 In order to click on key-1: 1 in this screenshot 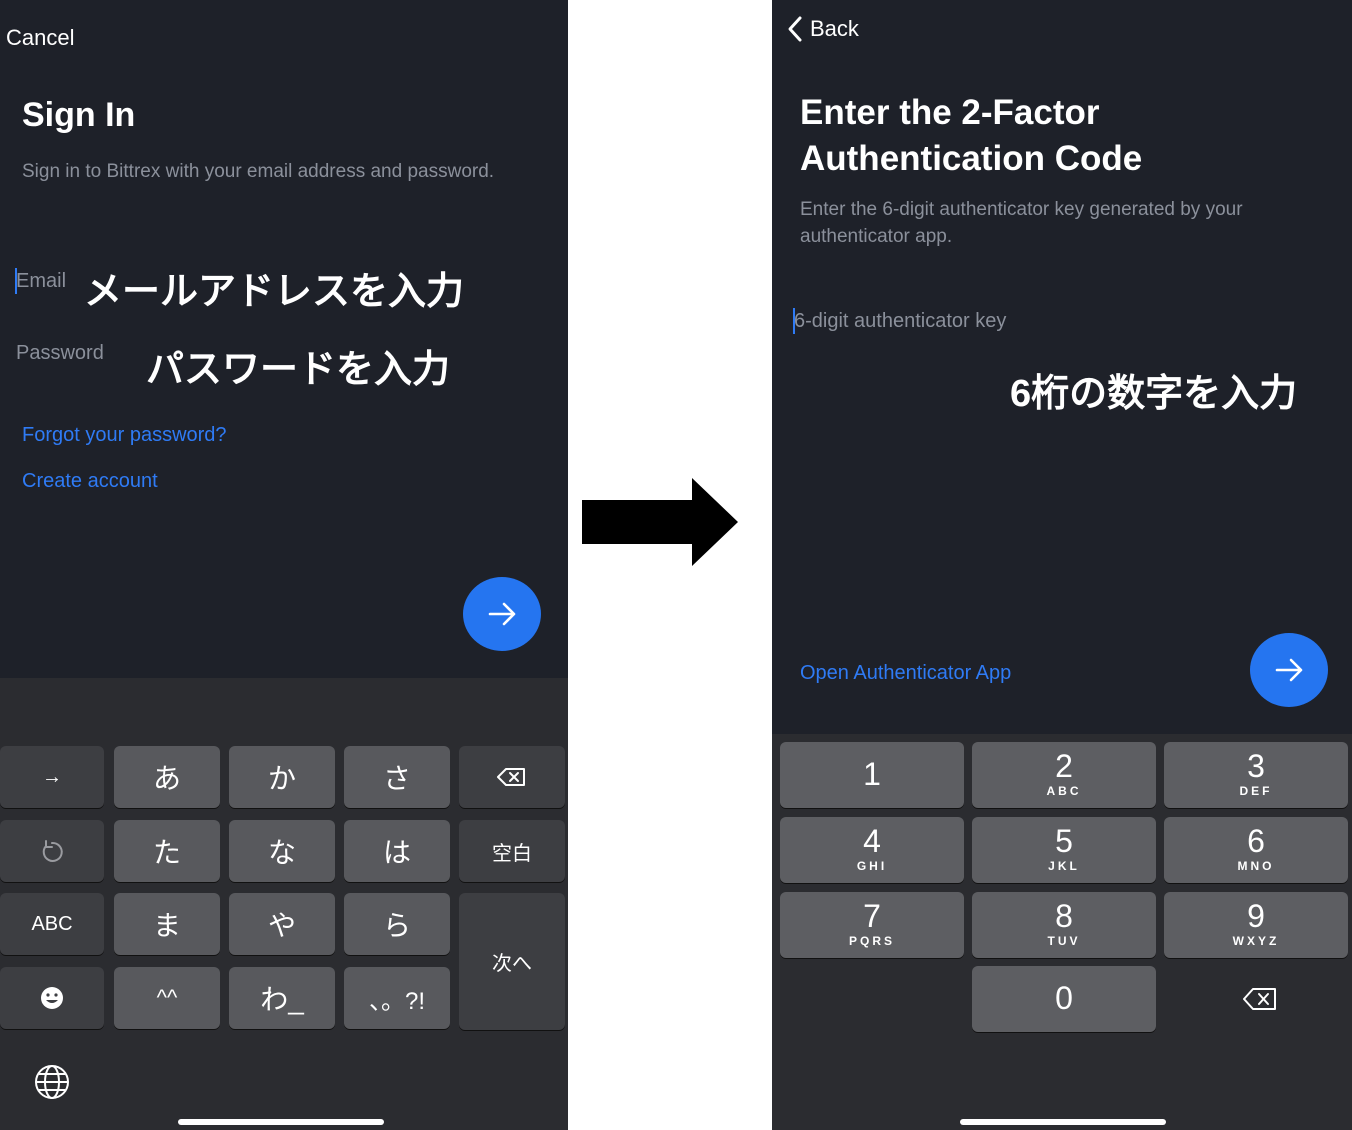, I will do `click(872, 775)`.